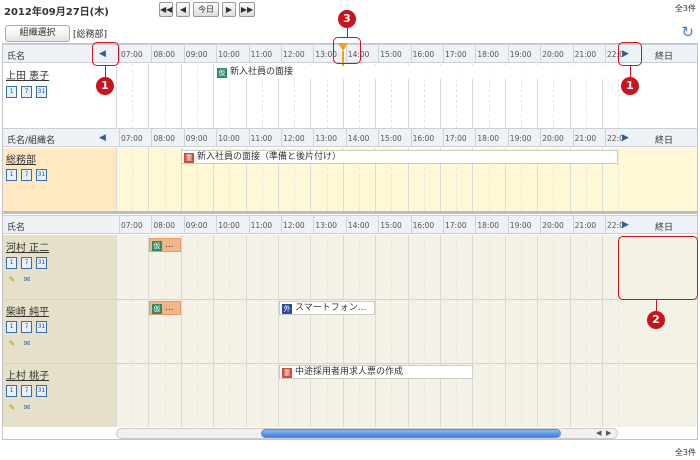 The width and height of the screenshot is (700, 460). I want to click on schedule-event: 重中途採用者用求人票の作成, so click(376, 372).